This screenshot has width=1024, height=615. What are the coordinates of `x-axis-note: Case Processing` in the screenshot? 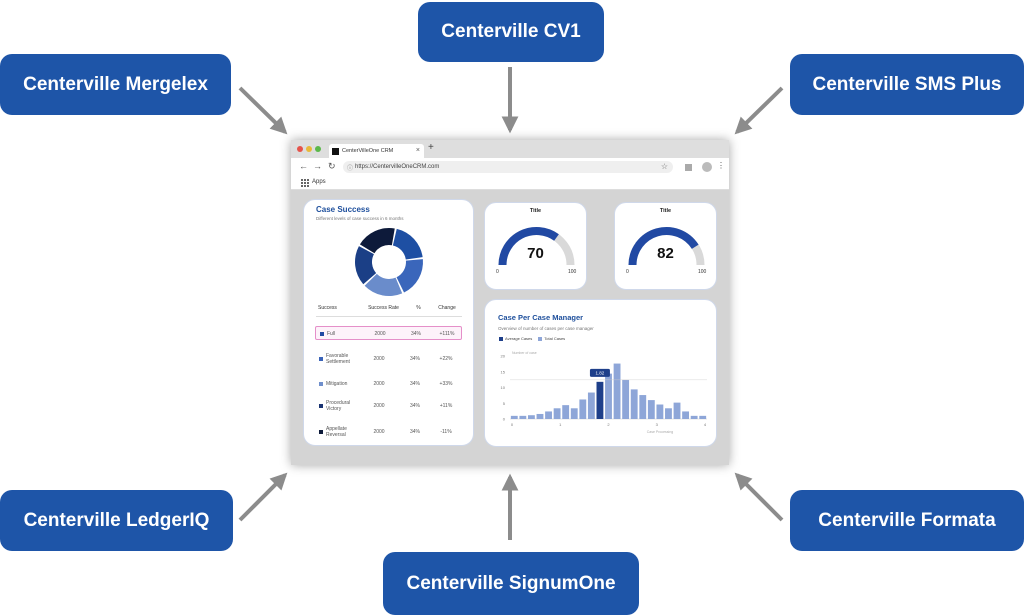 It's located at (660, 432).